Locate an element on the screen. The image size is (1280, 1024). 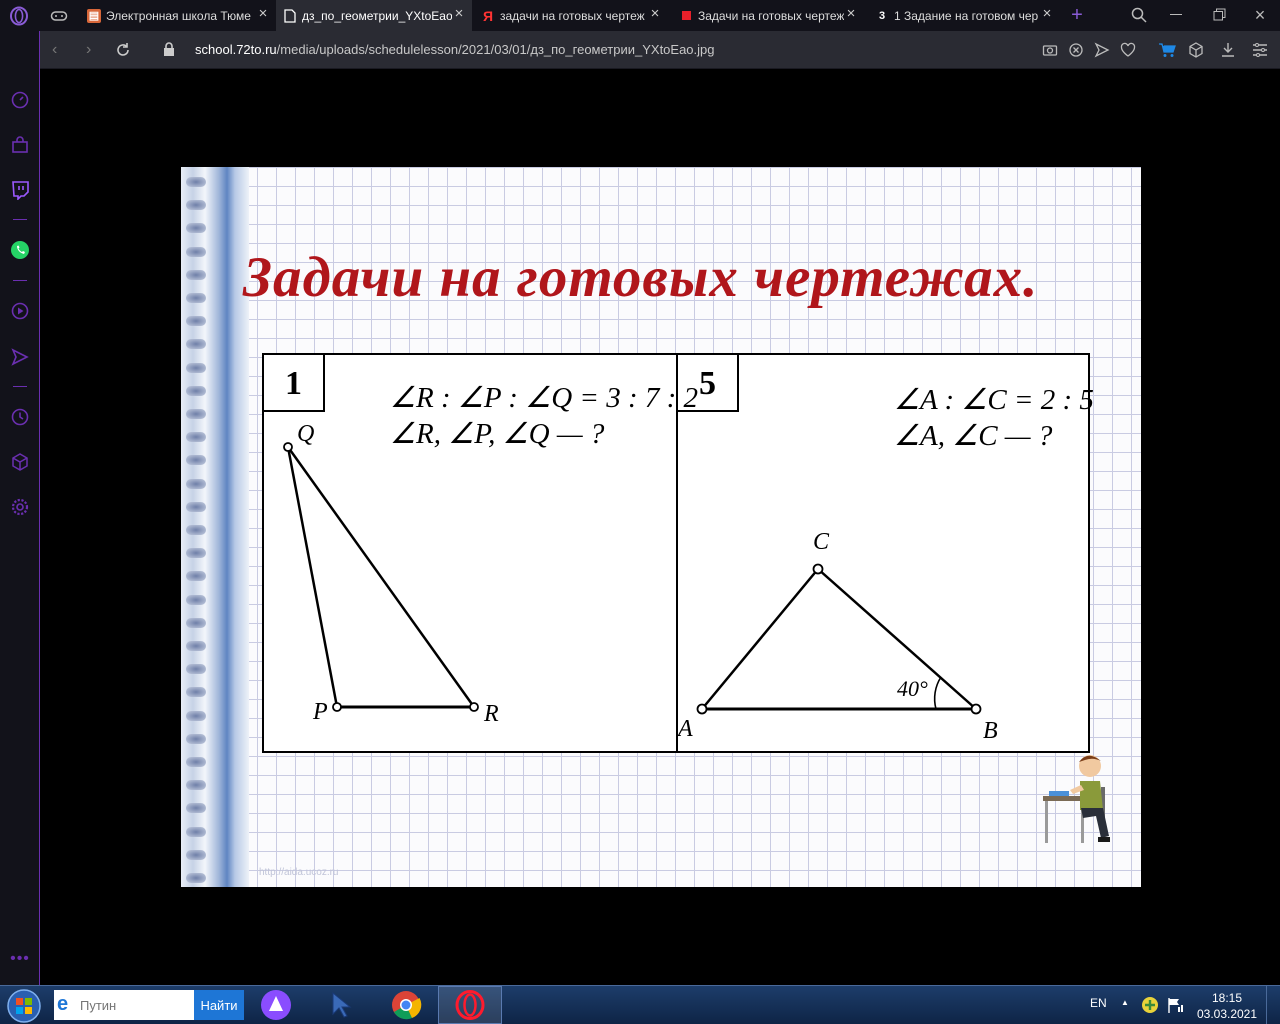
yandex-favicon-icon: Я is located at coordinates (488, 15).